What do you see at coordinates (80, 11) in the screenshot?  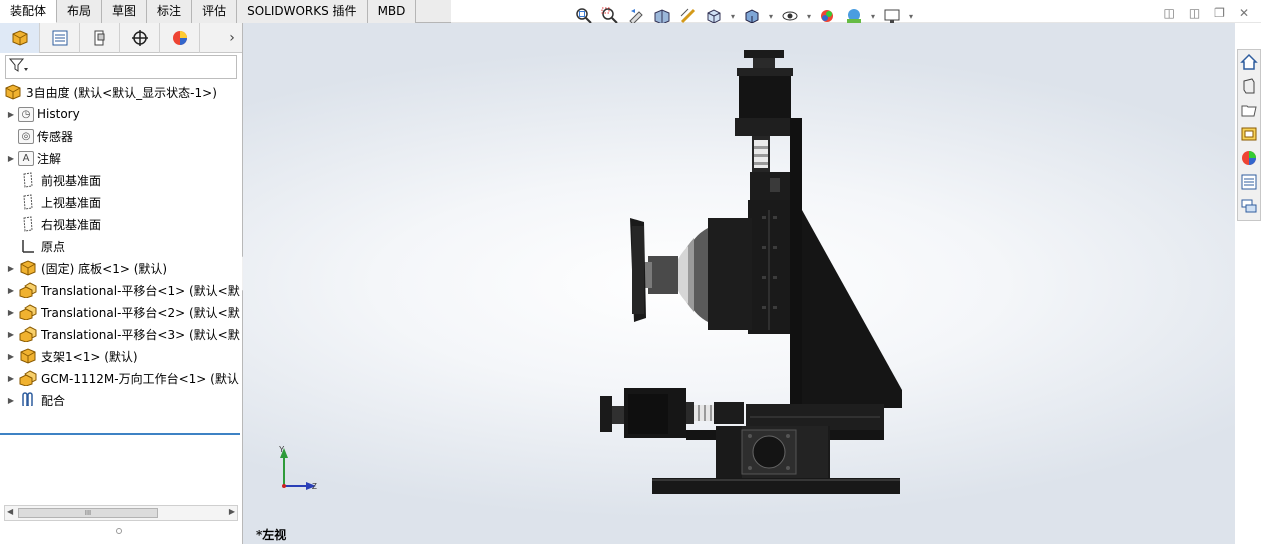 I see `tab-layout: 布局` at bounding box center [80, 11].